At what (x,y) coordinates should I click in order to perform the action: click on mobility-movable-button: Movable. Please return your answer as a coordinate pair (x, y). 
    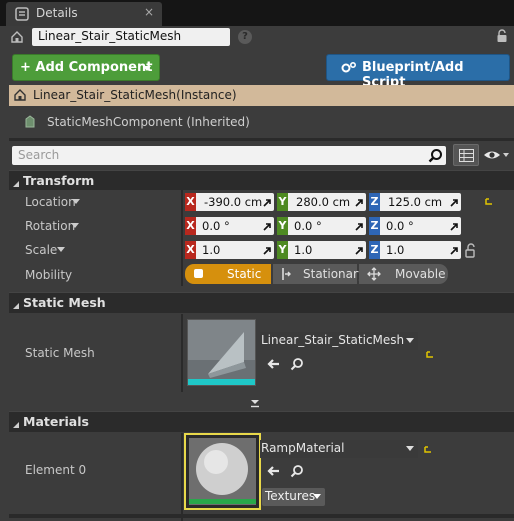
    Looking at the image, I should click on (403, 274).